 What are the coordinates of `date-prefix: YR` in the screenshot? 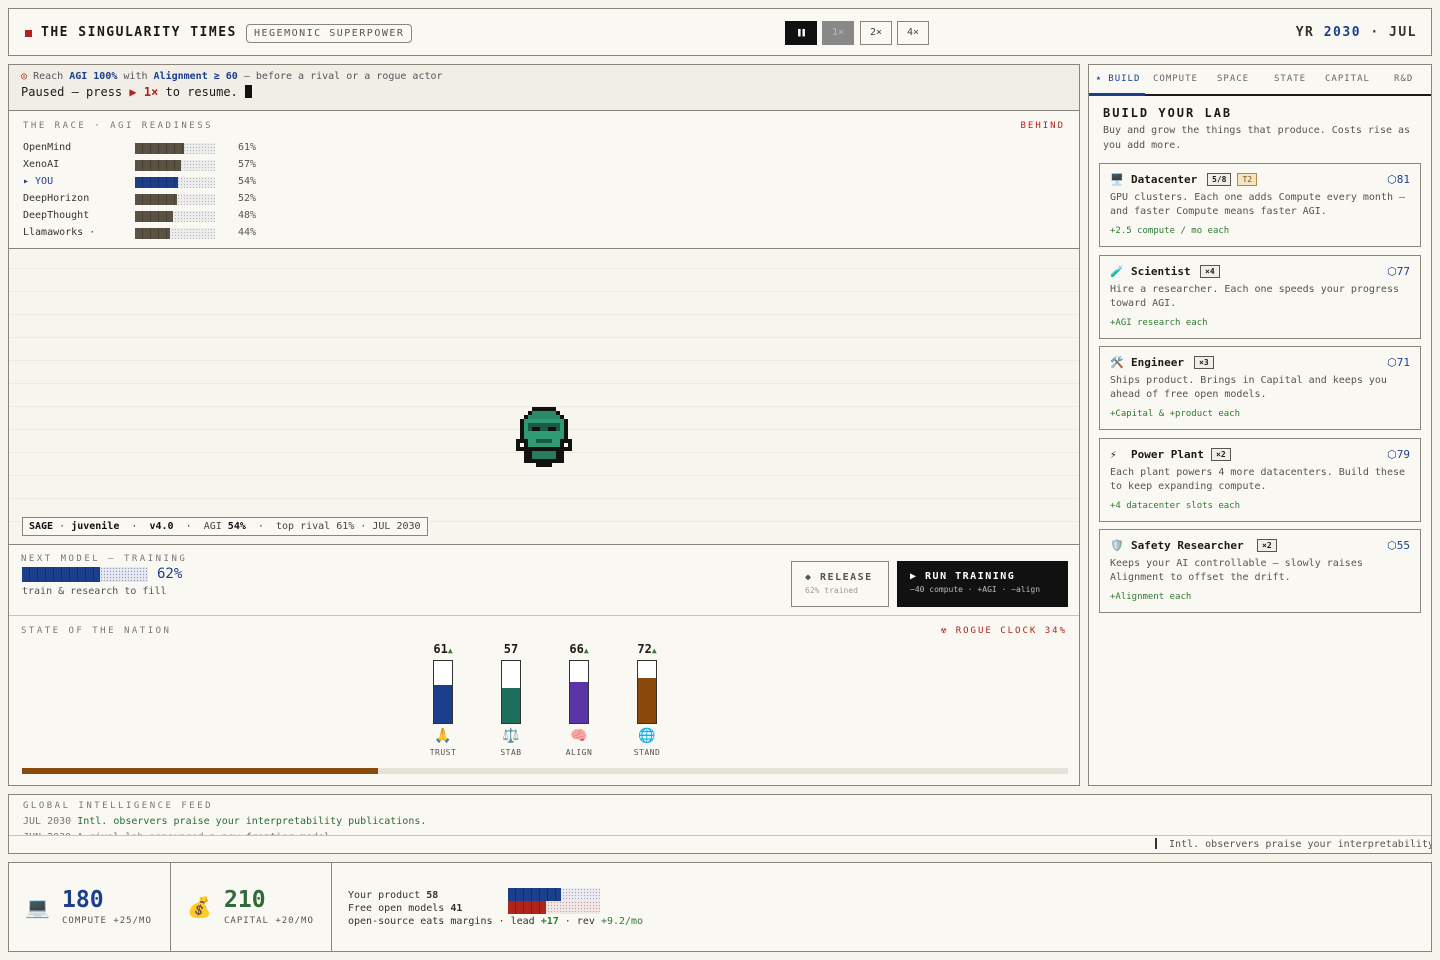 It's located at (1305, 32).